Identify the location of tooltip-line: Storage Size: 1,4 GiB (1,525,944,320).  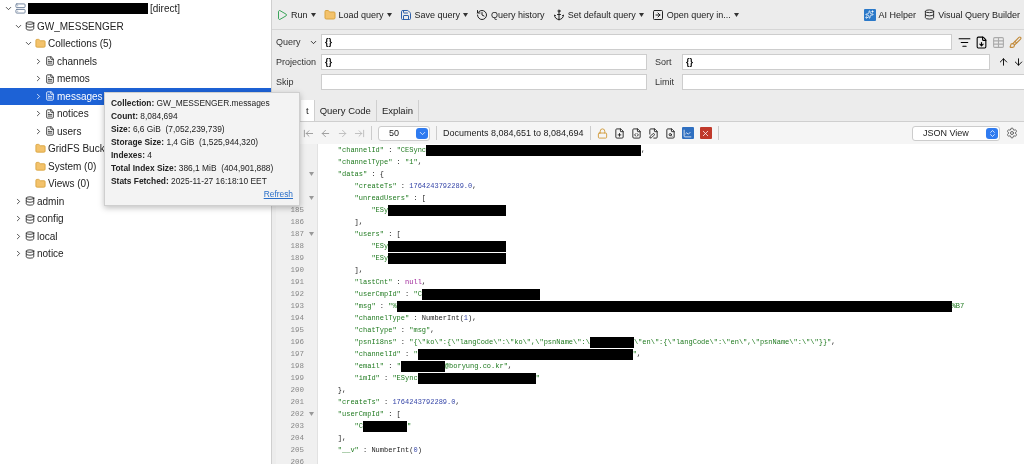
(185, 142).